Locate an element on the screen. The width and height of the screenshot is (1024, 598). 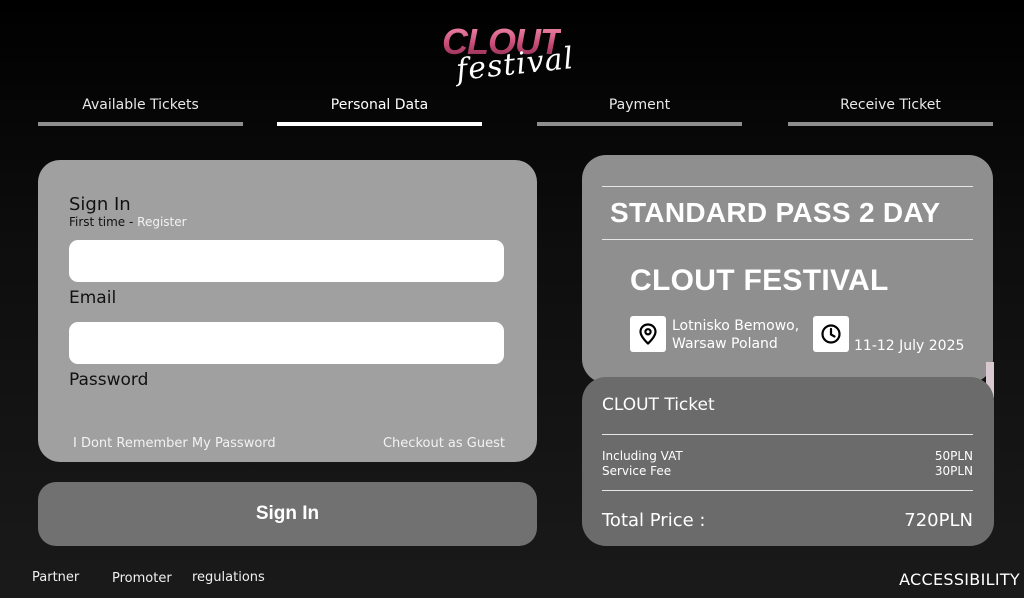
location-text: Lotnisko Bemowo, Warsaw Poland is located at coordinates (735, 335).